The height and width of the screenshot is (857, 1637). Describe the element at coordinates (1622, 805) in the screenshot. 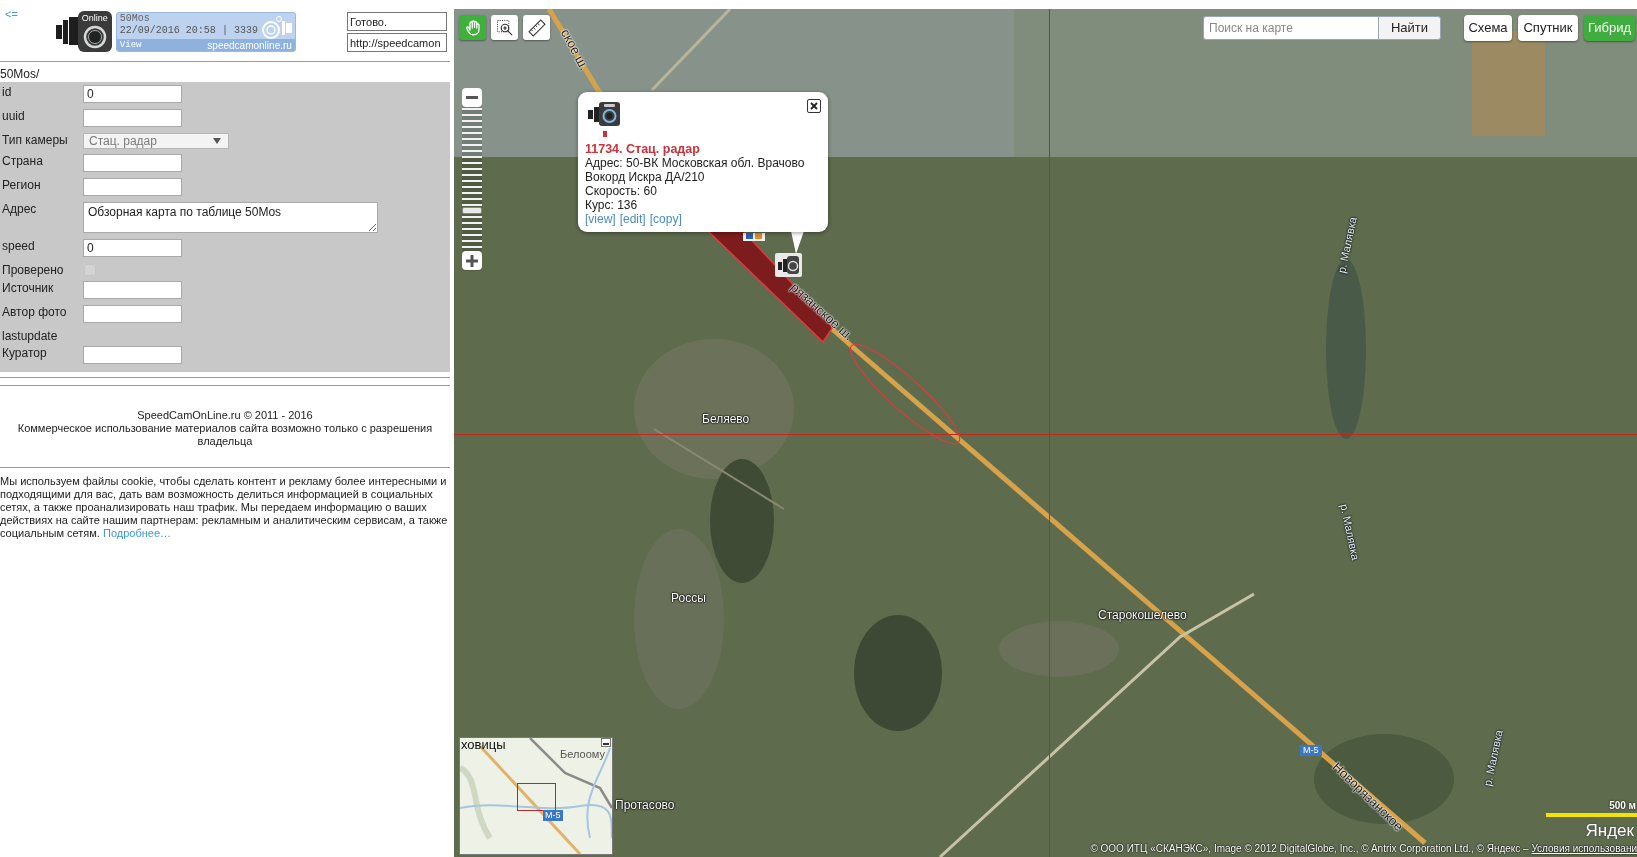

I see `scale-label: 500 м` at that location.